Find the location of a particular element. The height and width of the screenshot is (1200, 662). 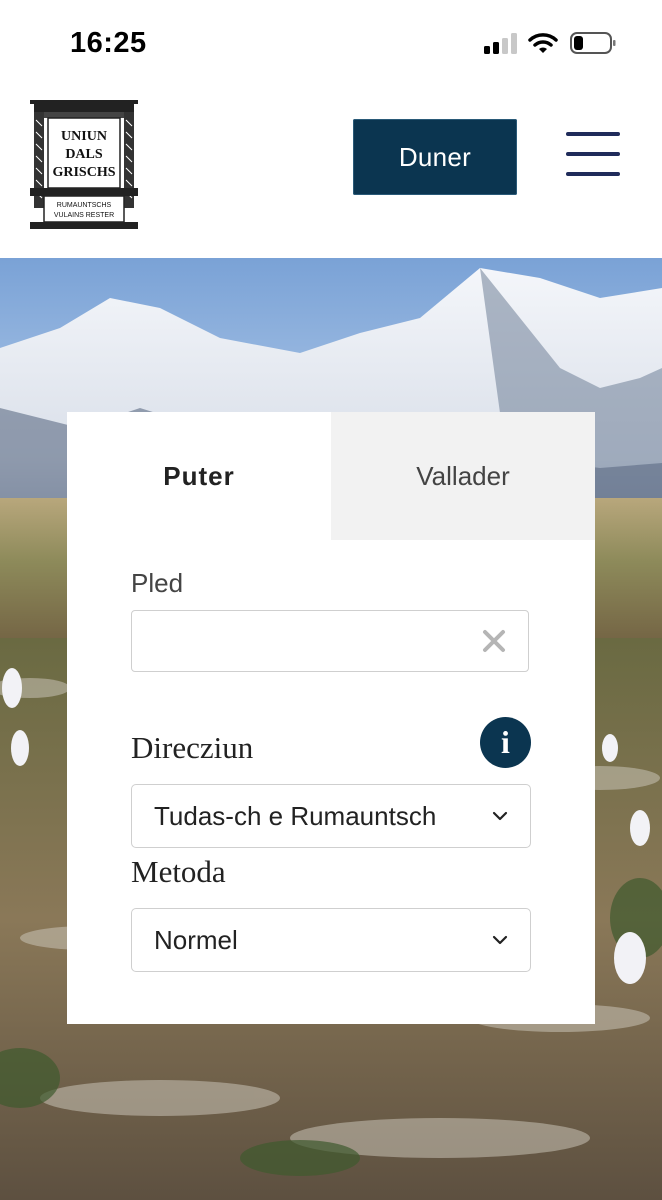

tab-puter: Puter is located at coordinates (199, 476).